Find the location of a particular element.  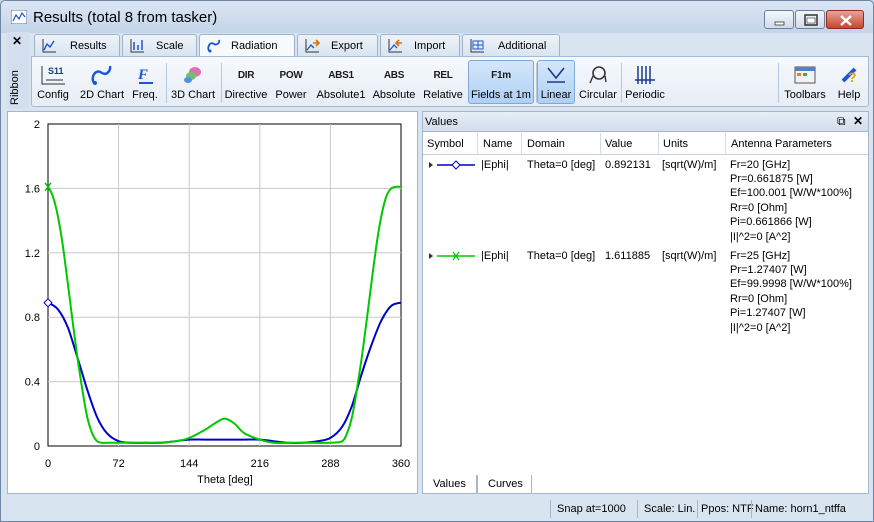

tab-results: Results is located at coordinates (77, 45).